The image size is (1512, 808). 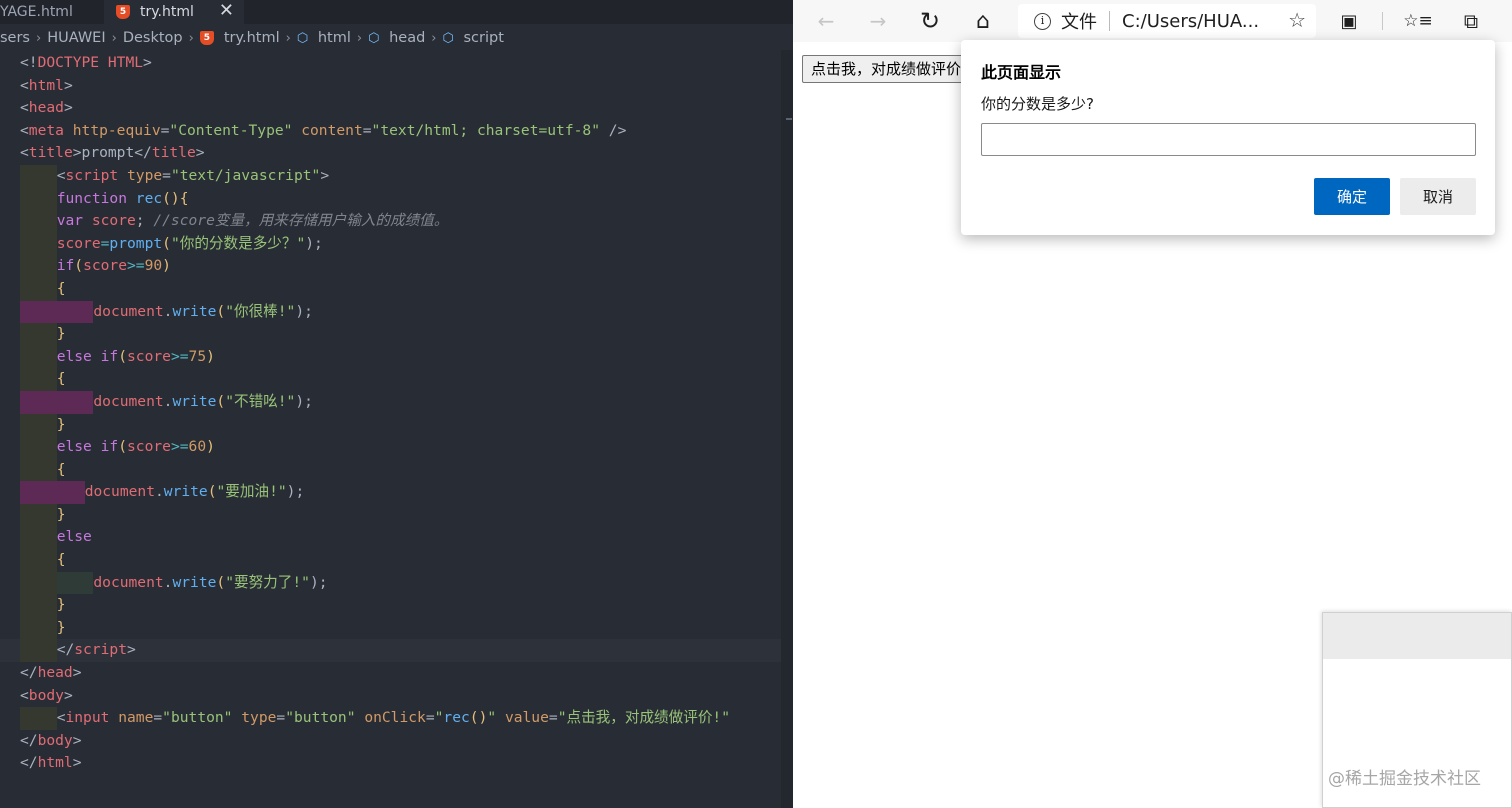 What do you see at coordinates (878, 21) in the screenshot?
I see `forward-icon: →` at bounding box center [878, 21].